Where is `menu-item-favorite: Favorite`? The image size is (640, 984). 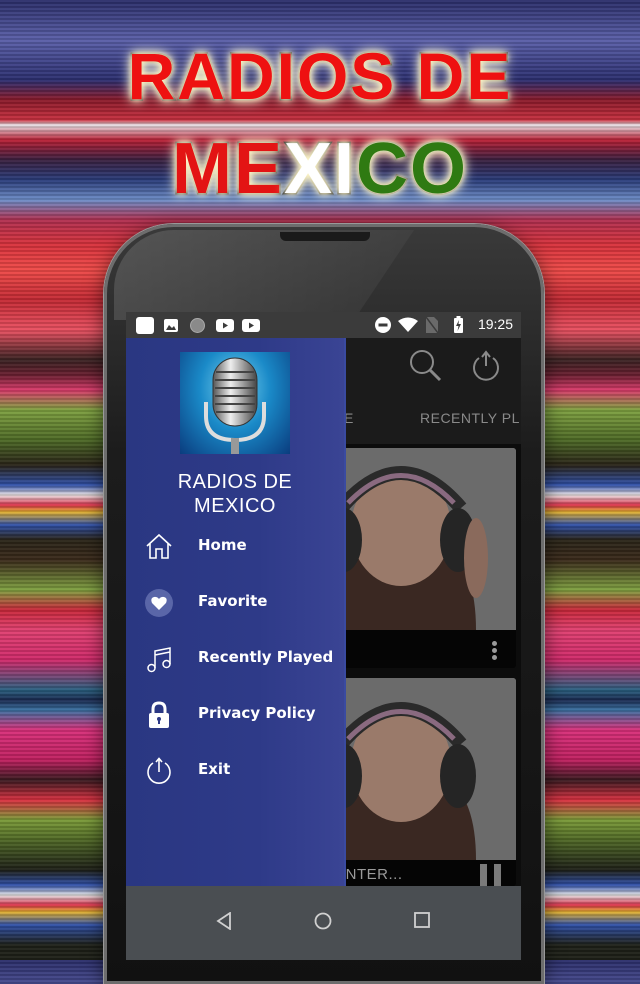
menu-item-favorite: Favorite is located at coordinates (235, 602).